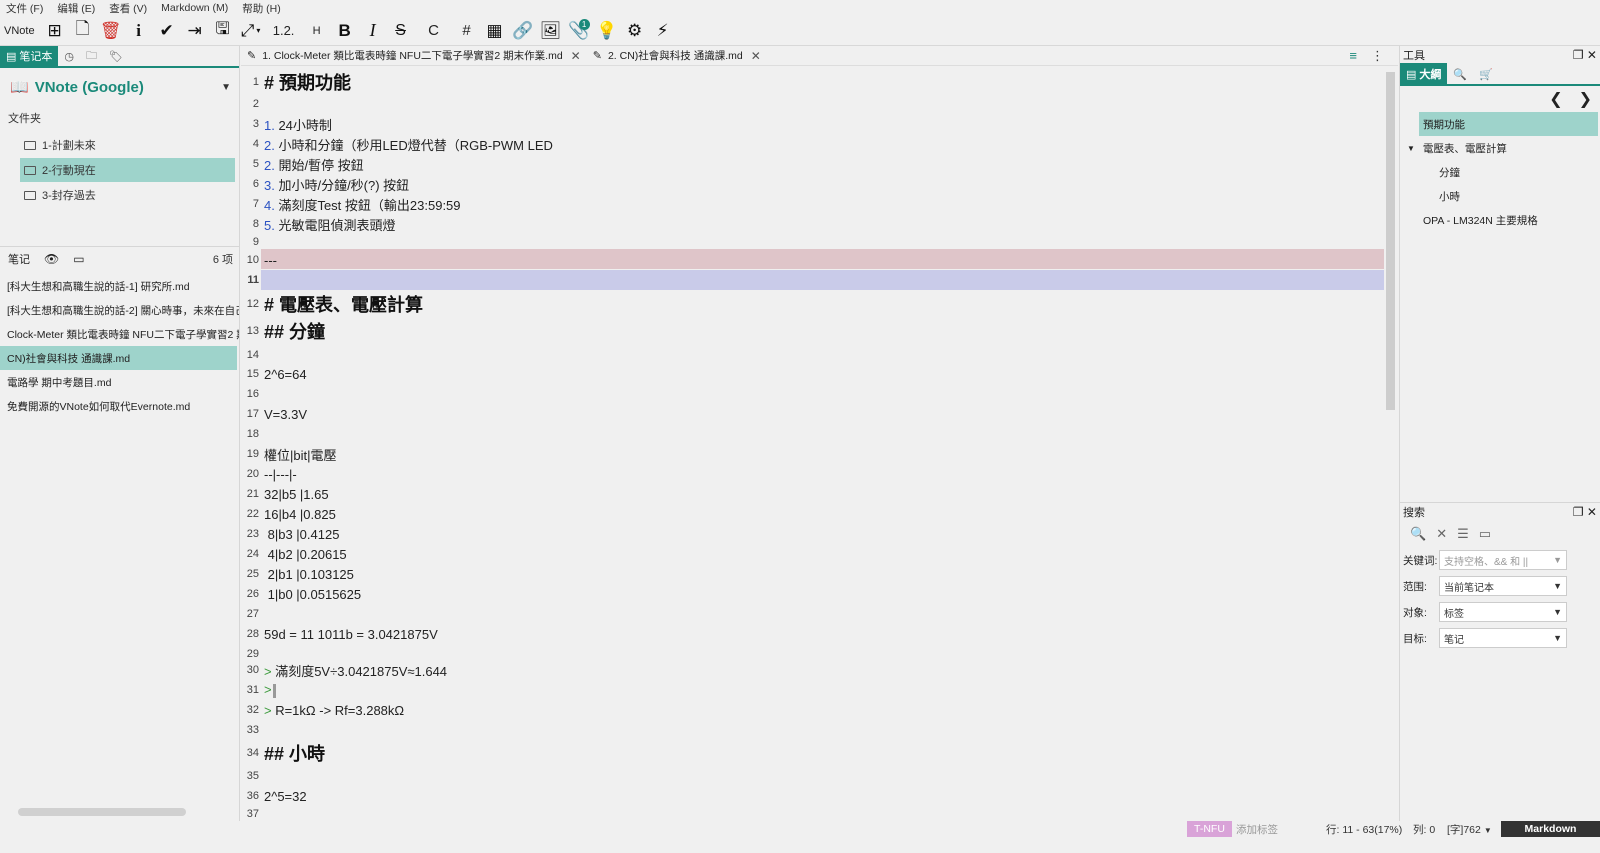  Describe the element at coordinates (1460, 74) in the screenshot. I see `tab-snippet-icon: 🔍` at that location.